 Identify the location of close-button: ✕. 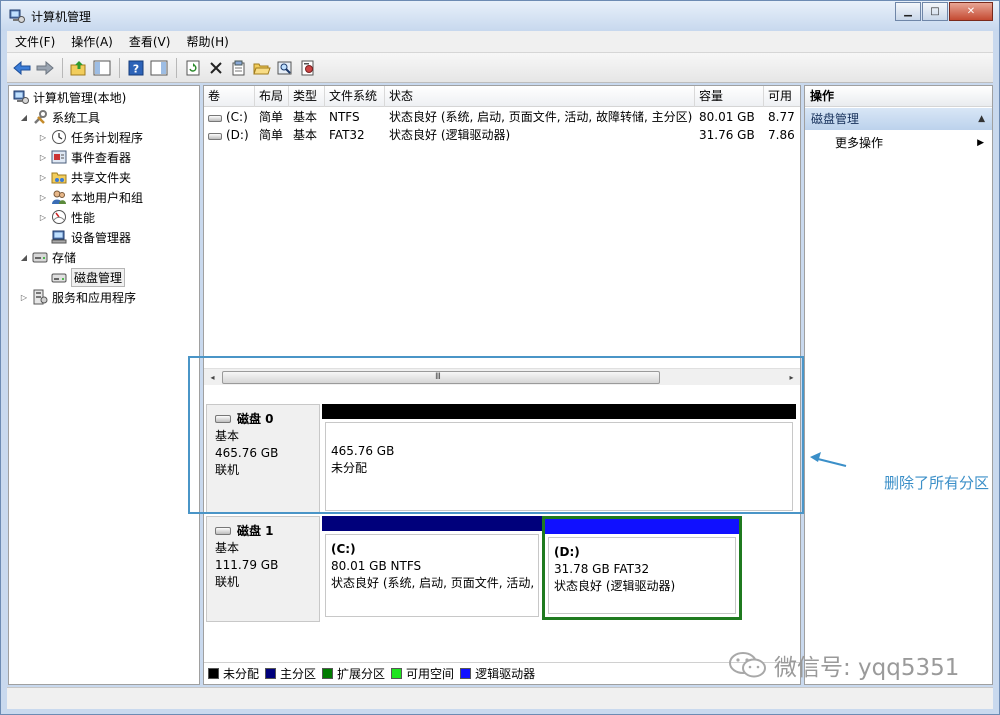
(971, 11).